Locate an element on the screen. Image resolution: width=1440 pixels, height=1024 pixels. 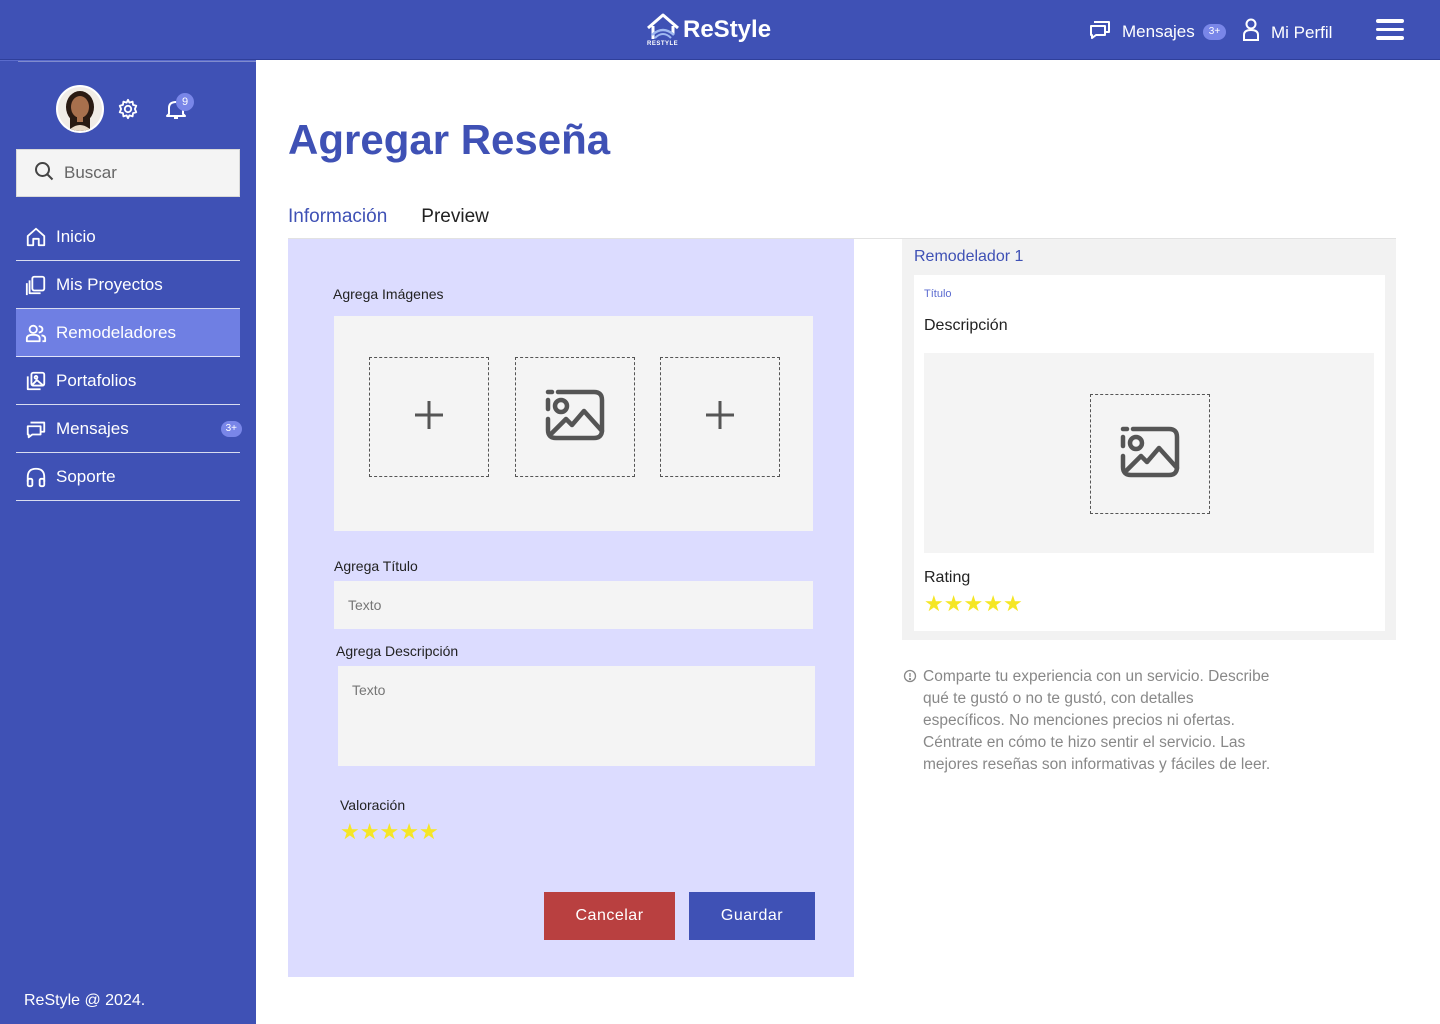
image-upload-area is located at coordinates (573, 423).